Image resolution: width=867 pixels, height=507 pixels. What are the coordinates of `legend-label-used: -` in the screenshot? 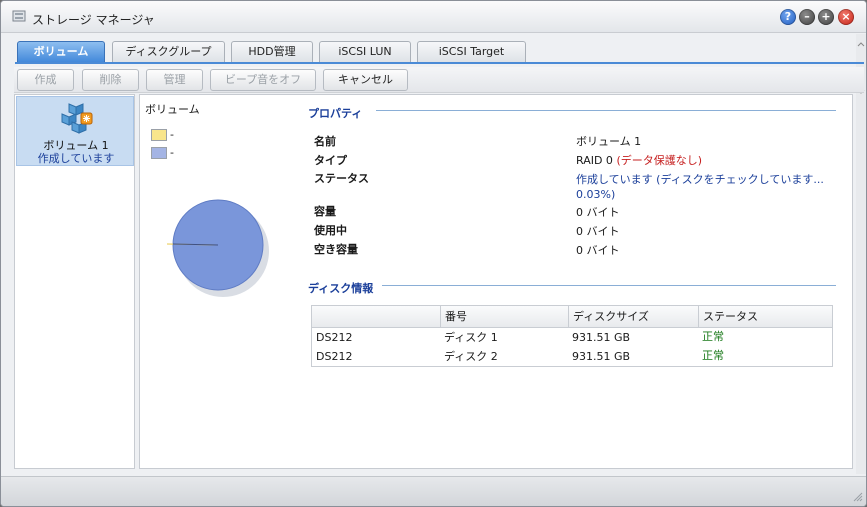 It's located at (172, 134).